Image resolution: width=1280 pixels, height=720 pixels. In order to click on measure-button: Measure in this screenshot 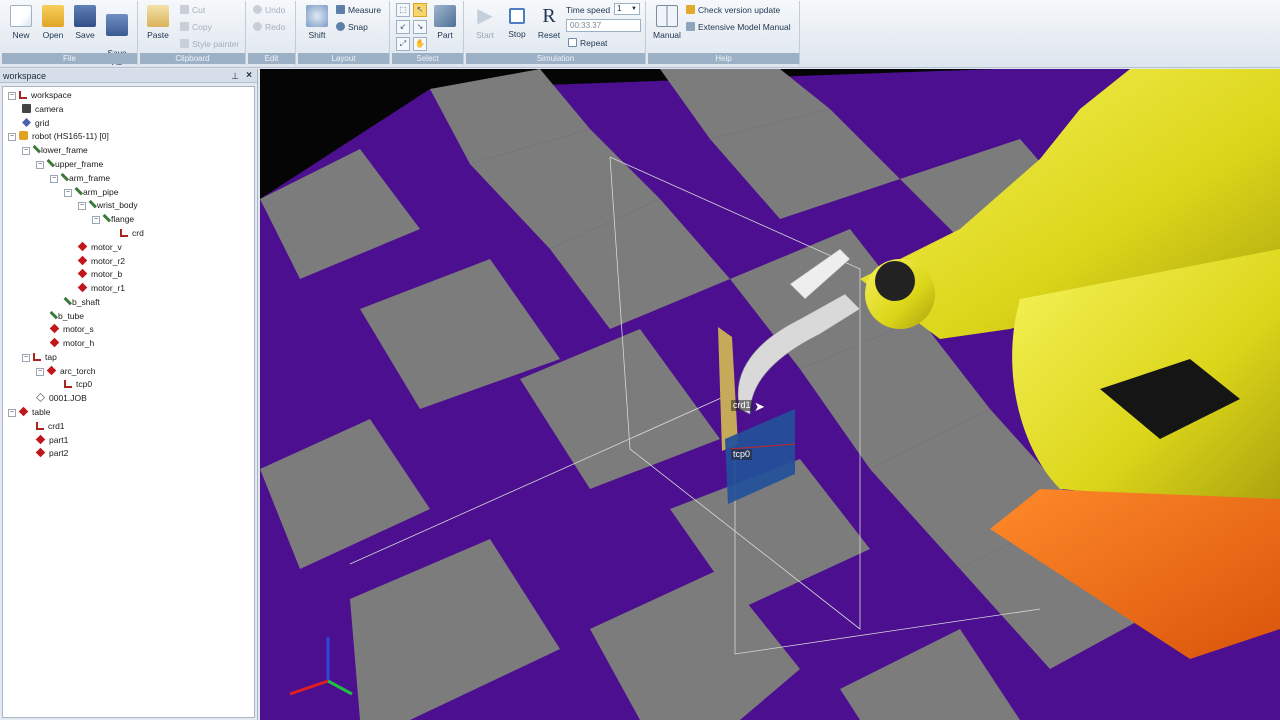, I will do `click(358, 10)`.